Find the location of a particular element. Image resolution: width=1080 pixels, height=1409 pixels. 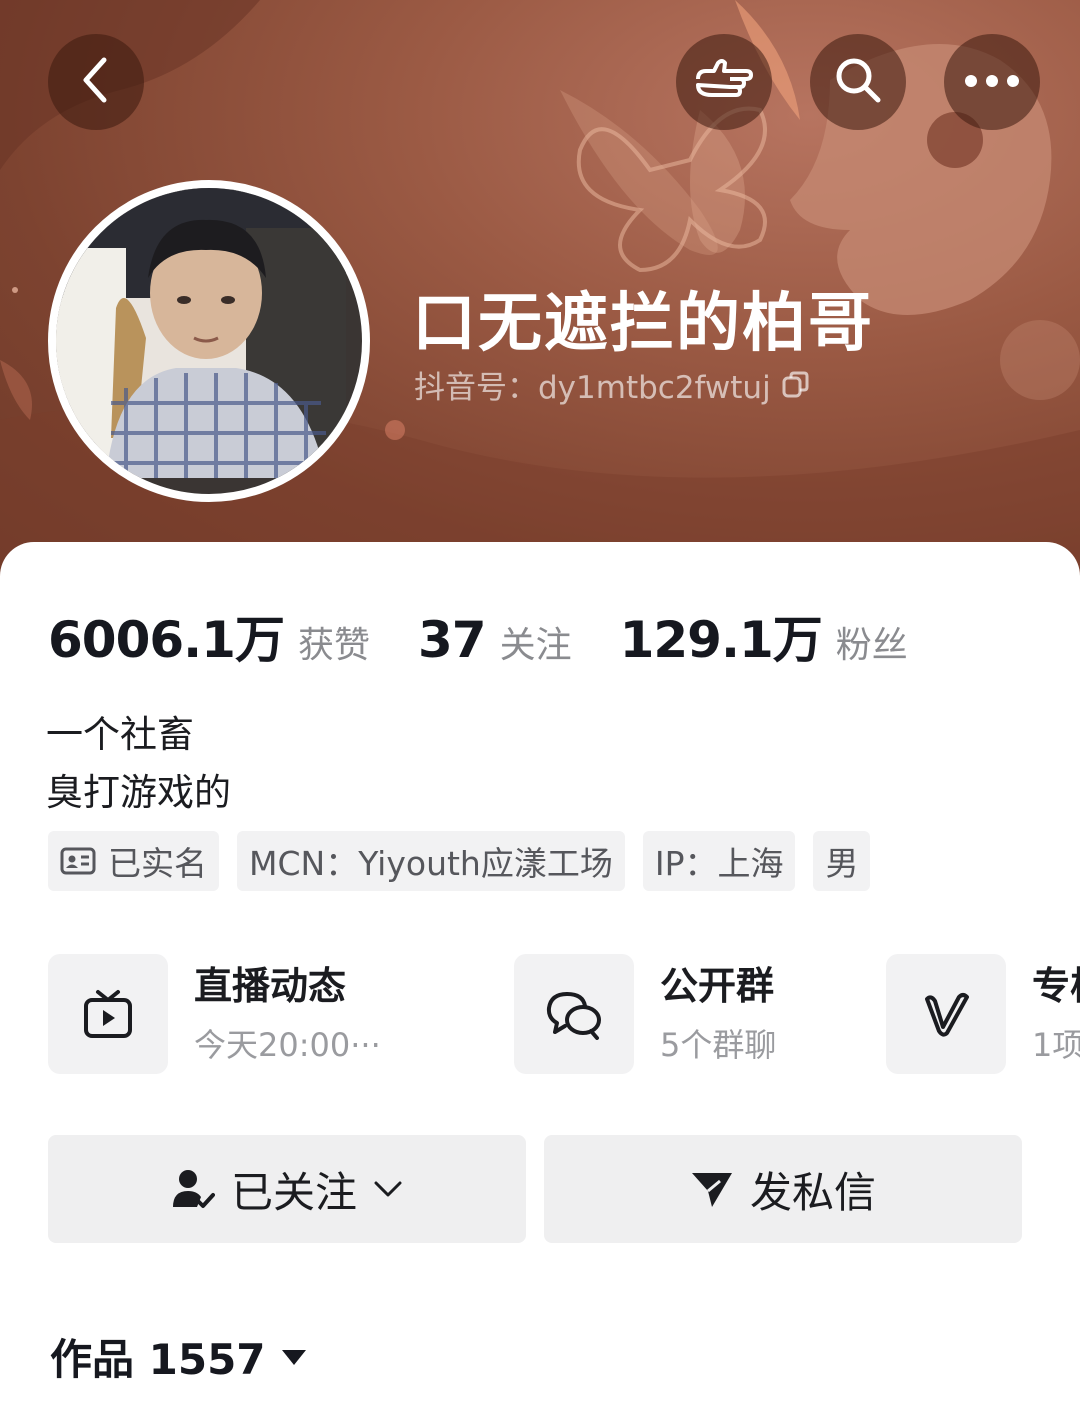

followed-user-icon is located at coordinates (193, 1189).